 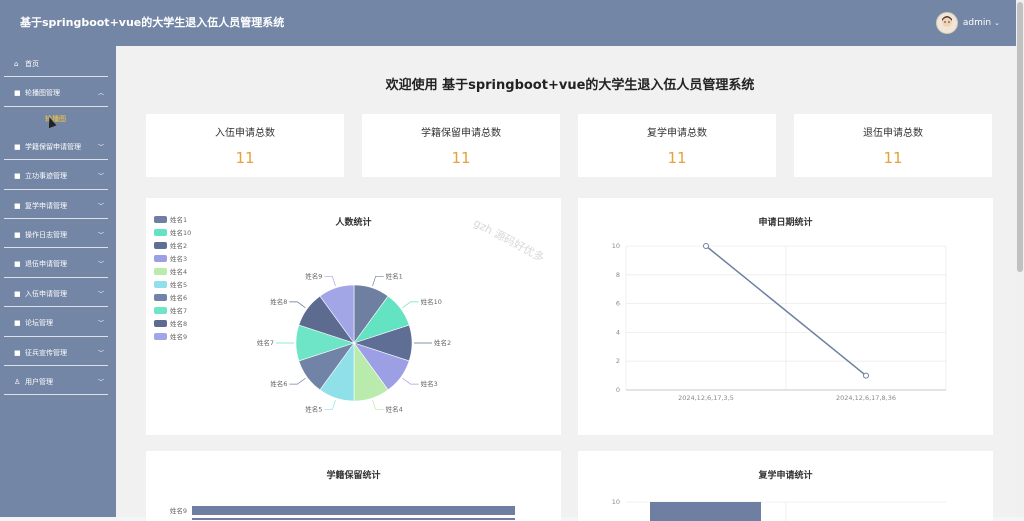 What do you see at coordinates (58, 93) in the screenshot?
I see `sidebar-item-carousel: ■ 轮播图管理 ︿` at bounding box center [58, 93].